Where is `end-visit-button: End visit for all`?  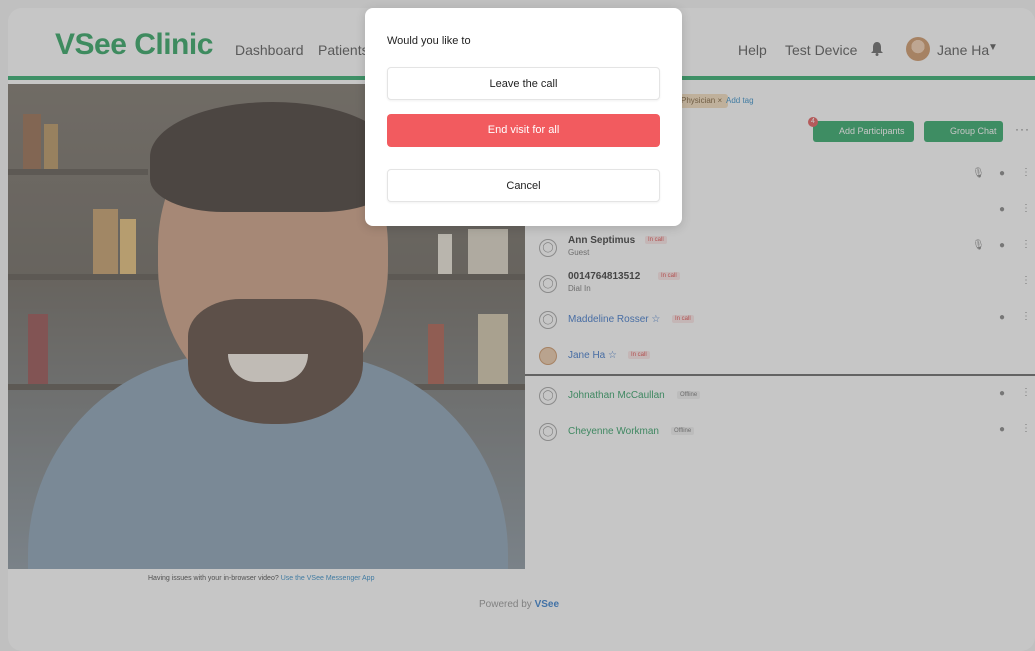 end-visit-button: End visit for all is located at coordinates (523, 130).